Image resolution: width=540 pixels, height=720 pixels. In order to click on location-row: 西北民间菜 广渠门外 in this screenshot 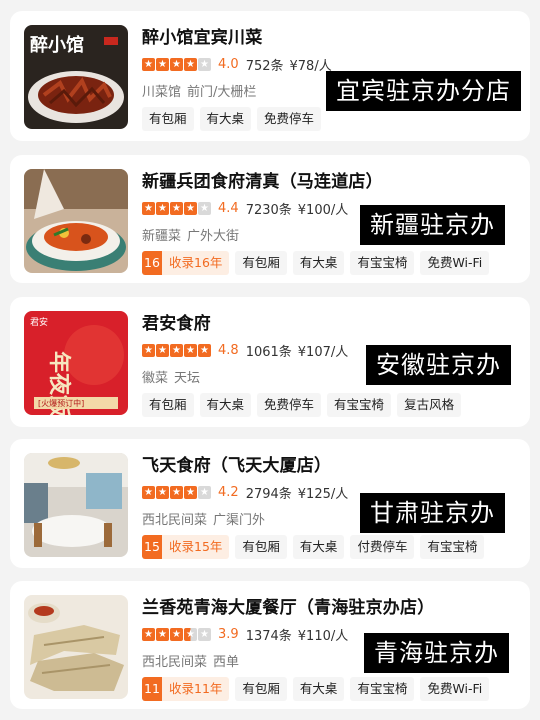, I will do `click(206, 518)`.